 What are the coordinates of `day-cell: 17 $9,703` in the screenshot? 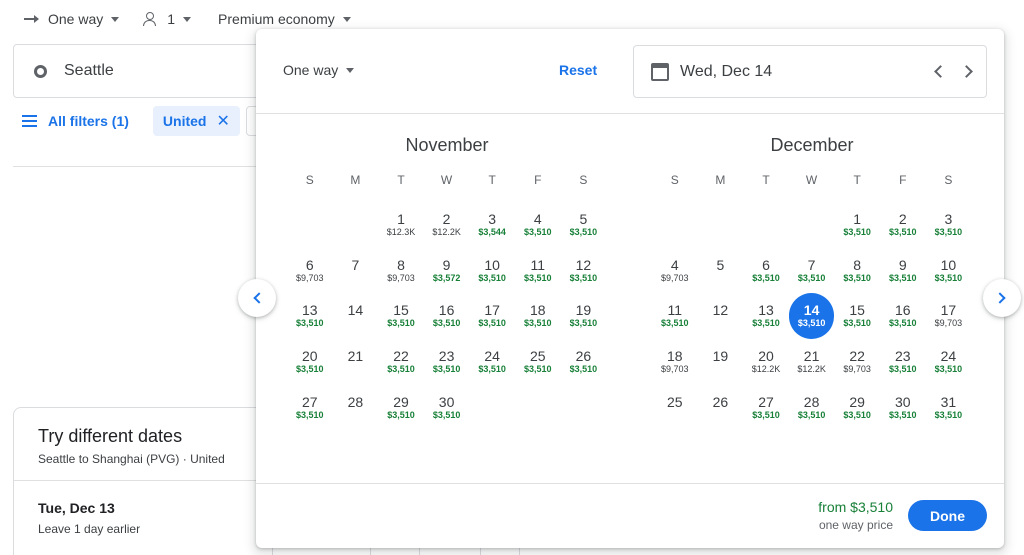 It's located at (949, 316).